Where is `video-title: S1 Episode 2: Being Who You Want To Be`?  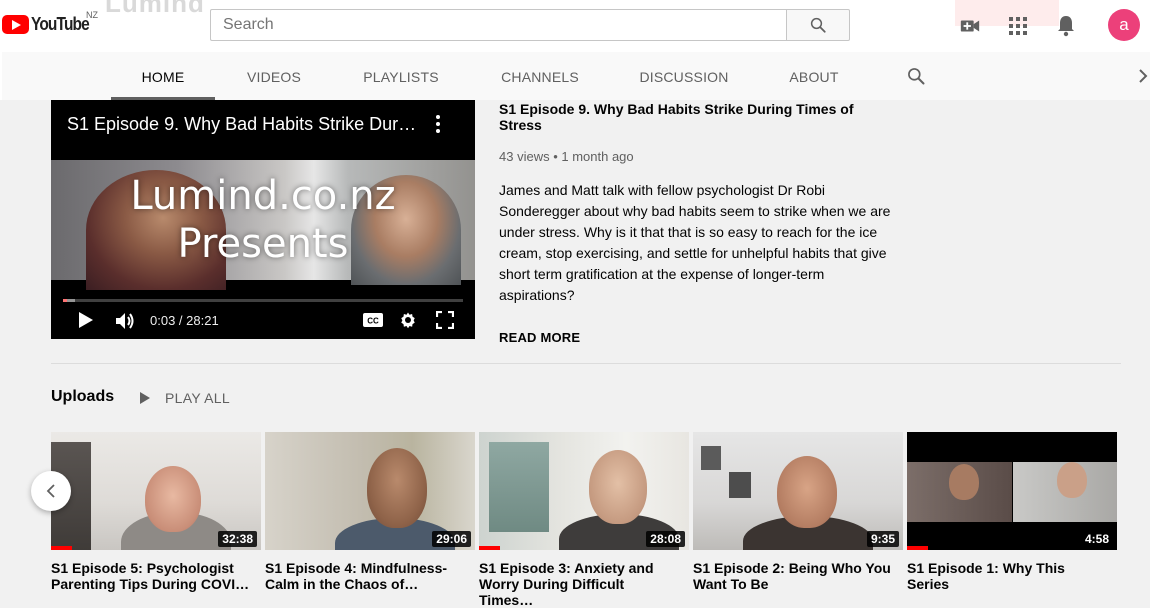 video-title: S1 Episode 2: Being Who You Want To Be is located at coordinates (793, 576).